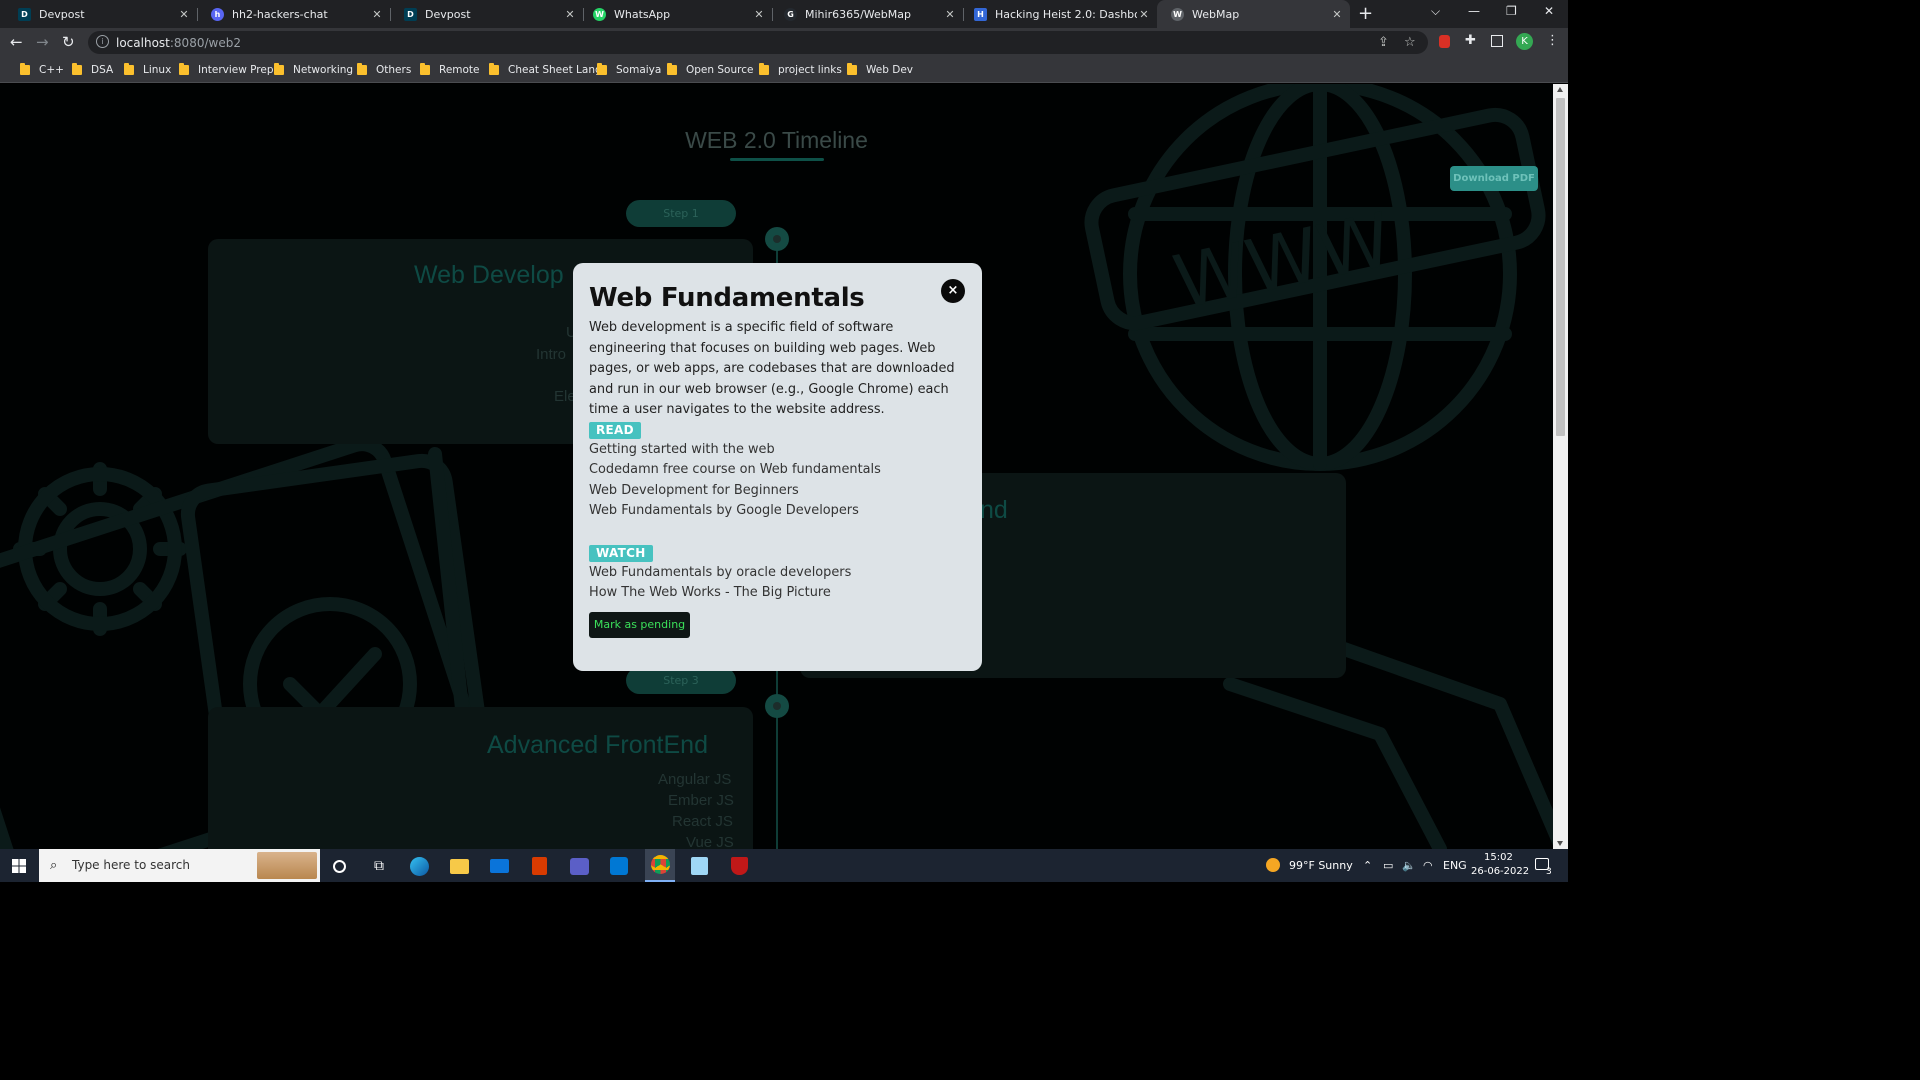  What do you see at coordinates (179, 865) in the screenshot?
I see `taskbar-search-box: ⌕ Type here to search` at bounding box center [179, 865].